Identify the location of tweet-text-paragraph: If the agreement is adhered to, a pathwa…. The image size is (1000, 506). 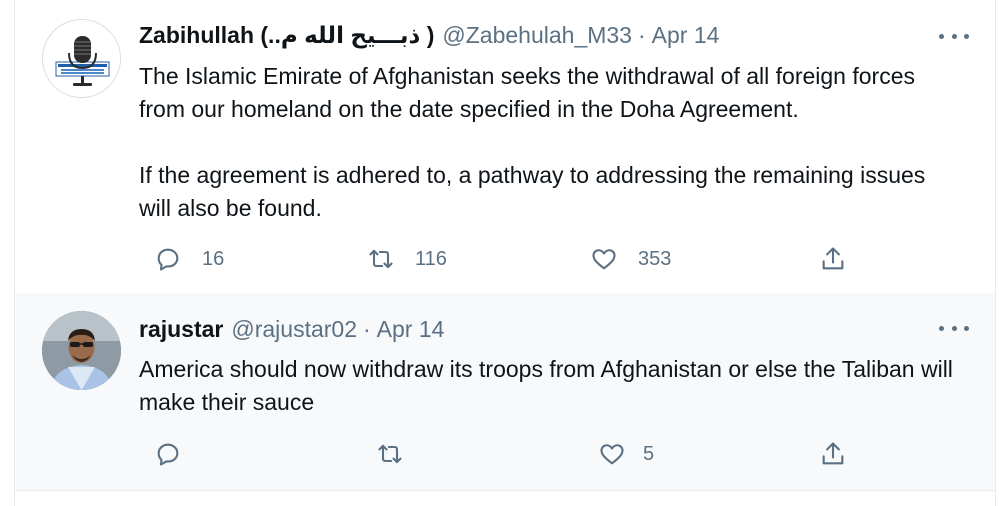
(532, 191).